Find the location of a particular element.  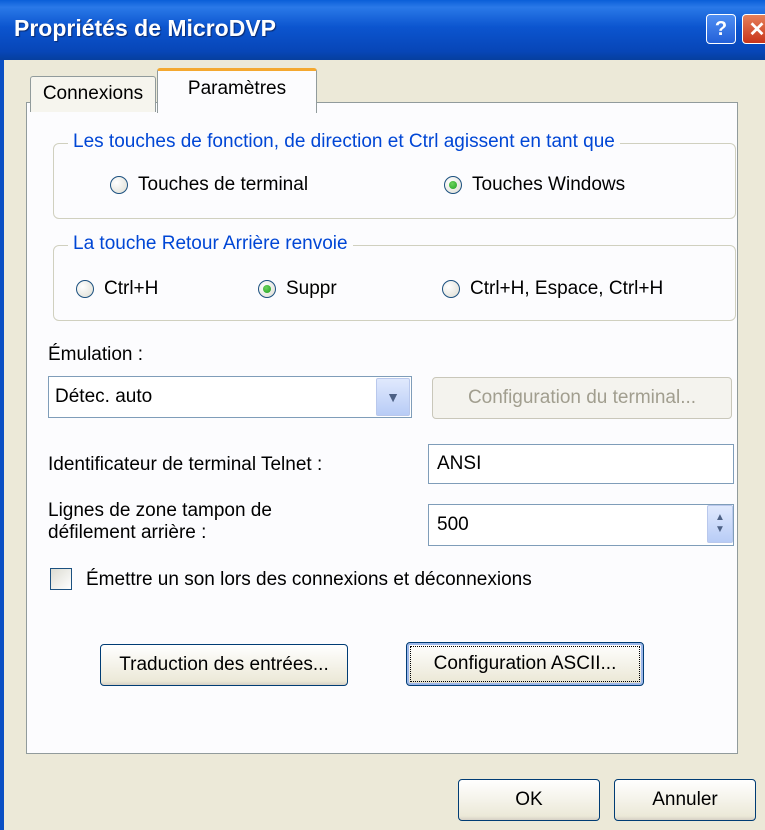

sound-checkbox is located at coordinates (61, 579).